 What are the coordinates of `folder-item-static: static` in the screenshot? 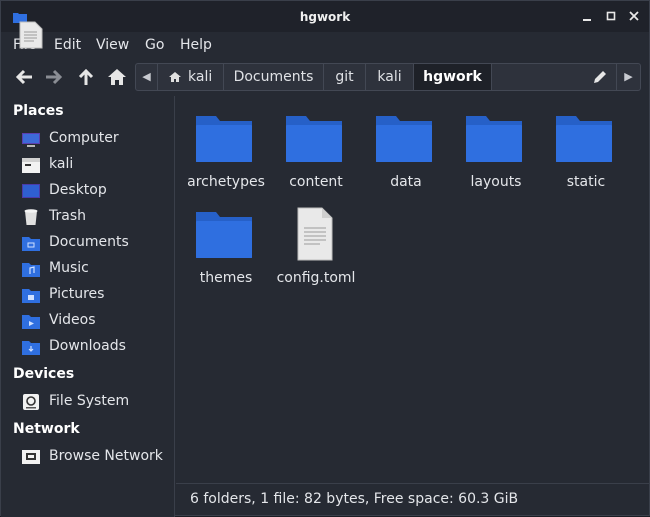 It's located at (583, 161).